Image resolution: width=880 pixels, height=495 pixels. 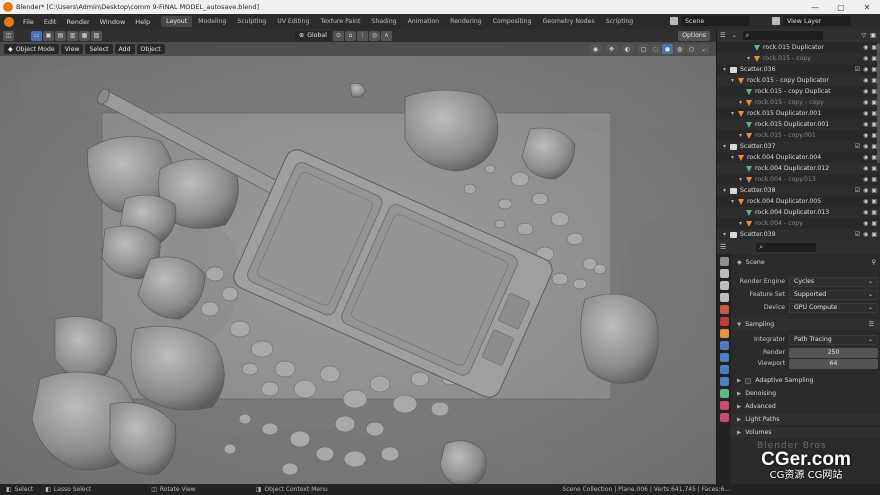 I want to click on menu-view: View, so click(x=72, y=49).